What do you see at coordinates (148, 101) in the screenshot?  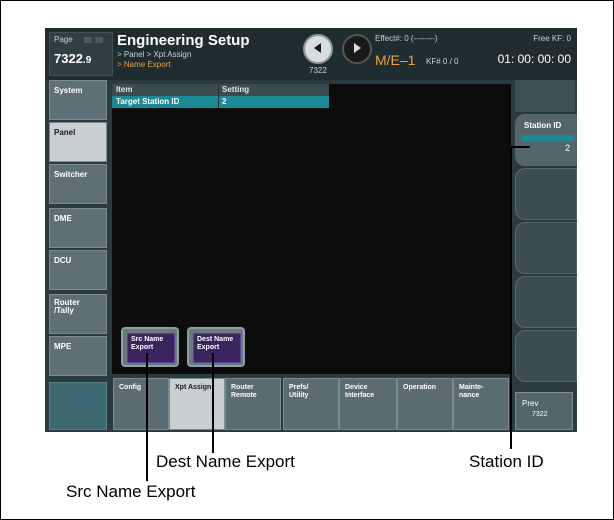 I see `row-item: Target Station ID` at bounding box center [148, 101].